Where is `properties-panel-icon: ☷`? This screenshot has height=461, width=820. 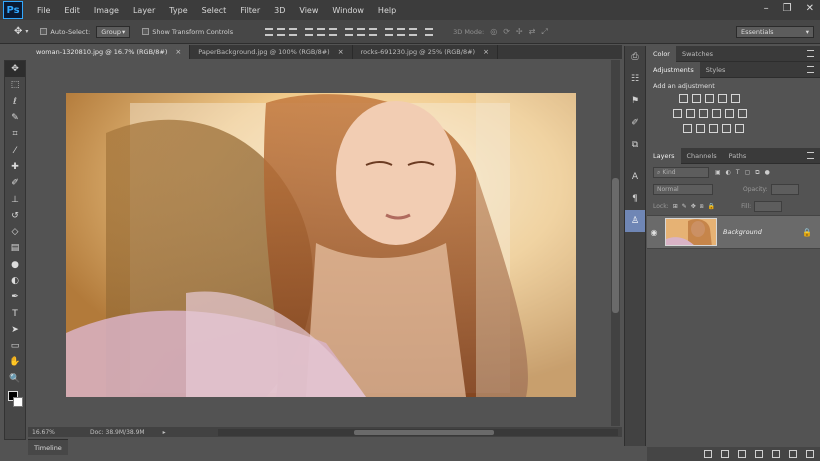
properties-panel-icon: ☷ is located at coordinates (635, 79).